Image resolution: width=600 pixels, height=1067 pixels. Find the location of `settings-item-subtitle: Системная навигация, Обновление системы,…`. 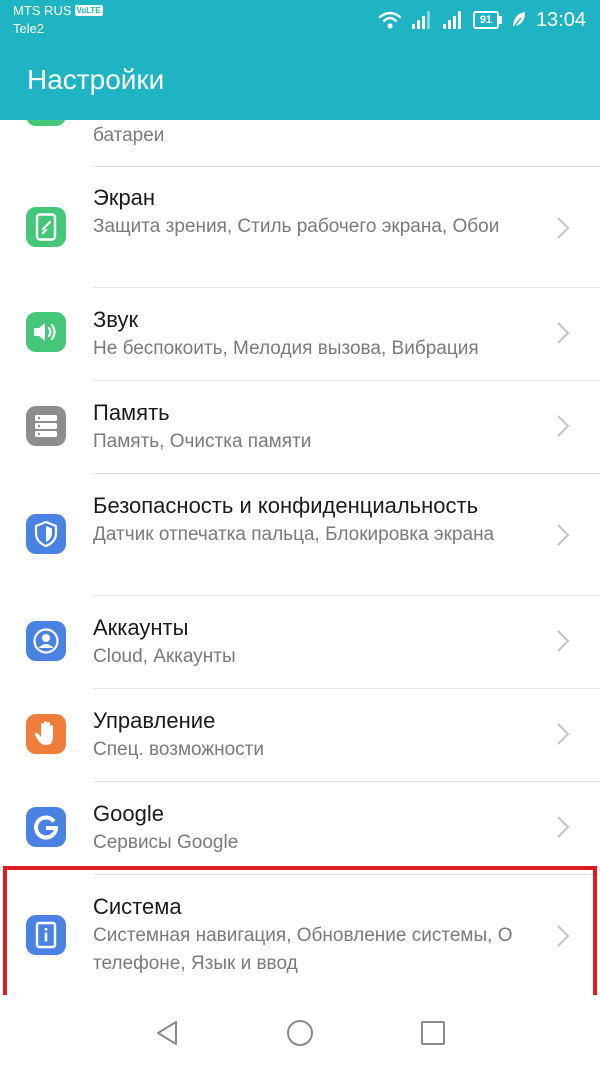

settings-item-subtitle: Системная навигация, Обновление системы,… is located at coordinates (303, 949).